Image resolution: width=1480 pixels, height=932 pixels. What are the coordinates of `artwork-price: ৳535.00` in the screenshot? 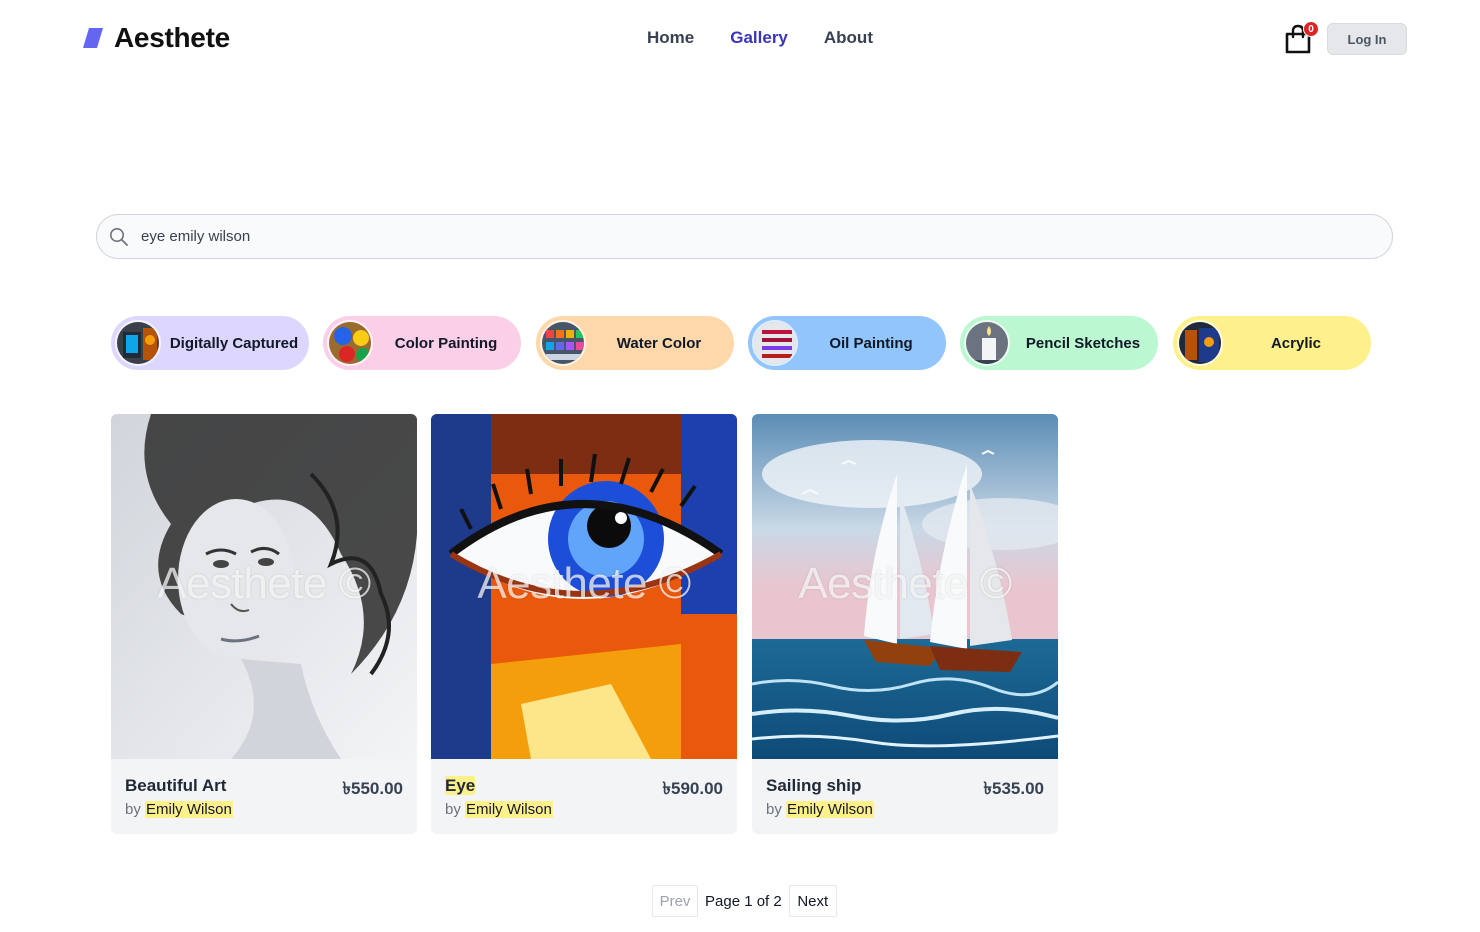 It's located at (1013, 788).